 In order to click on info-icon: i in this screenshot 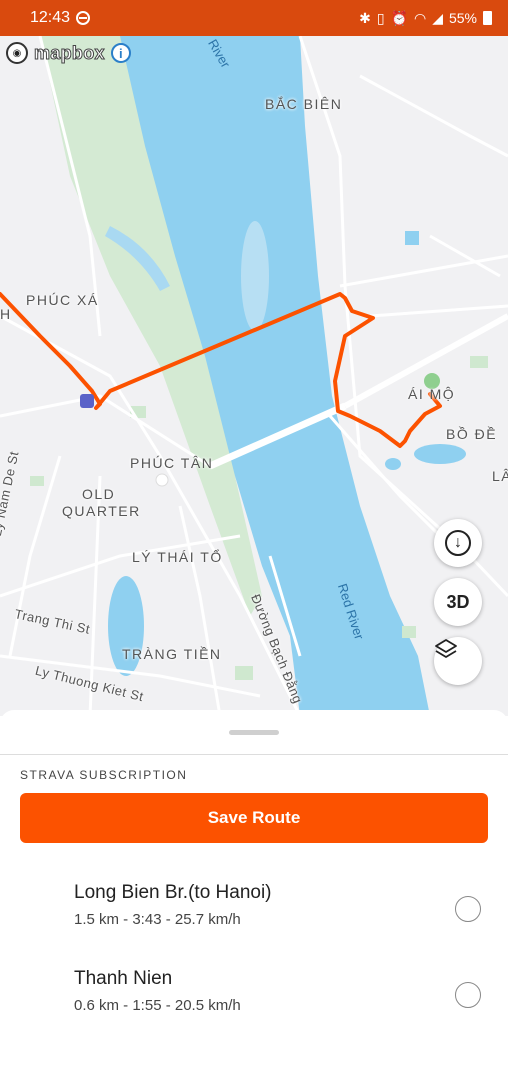, I will do `click(120, 53)`.